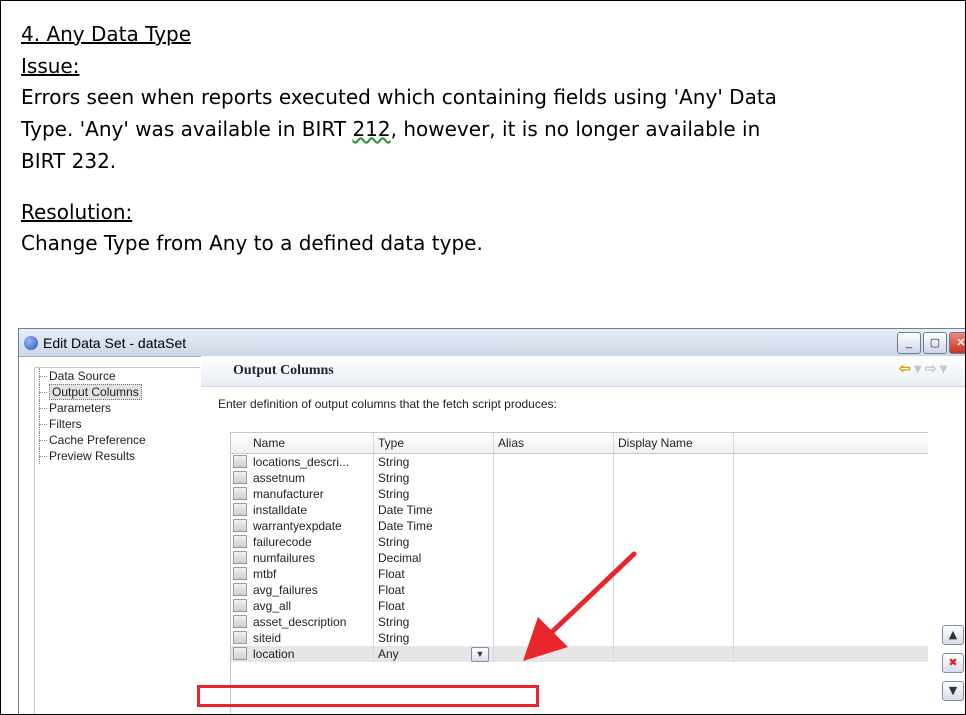  What do you see at coordinates (311, 606) in the screenshot?
I see `cell-name: avg_all` at bounding box center [311, 606].